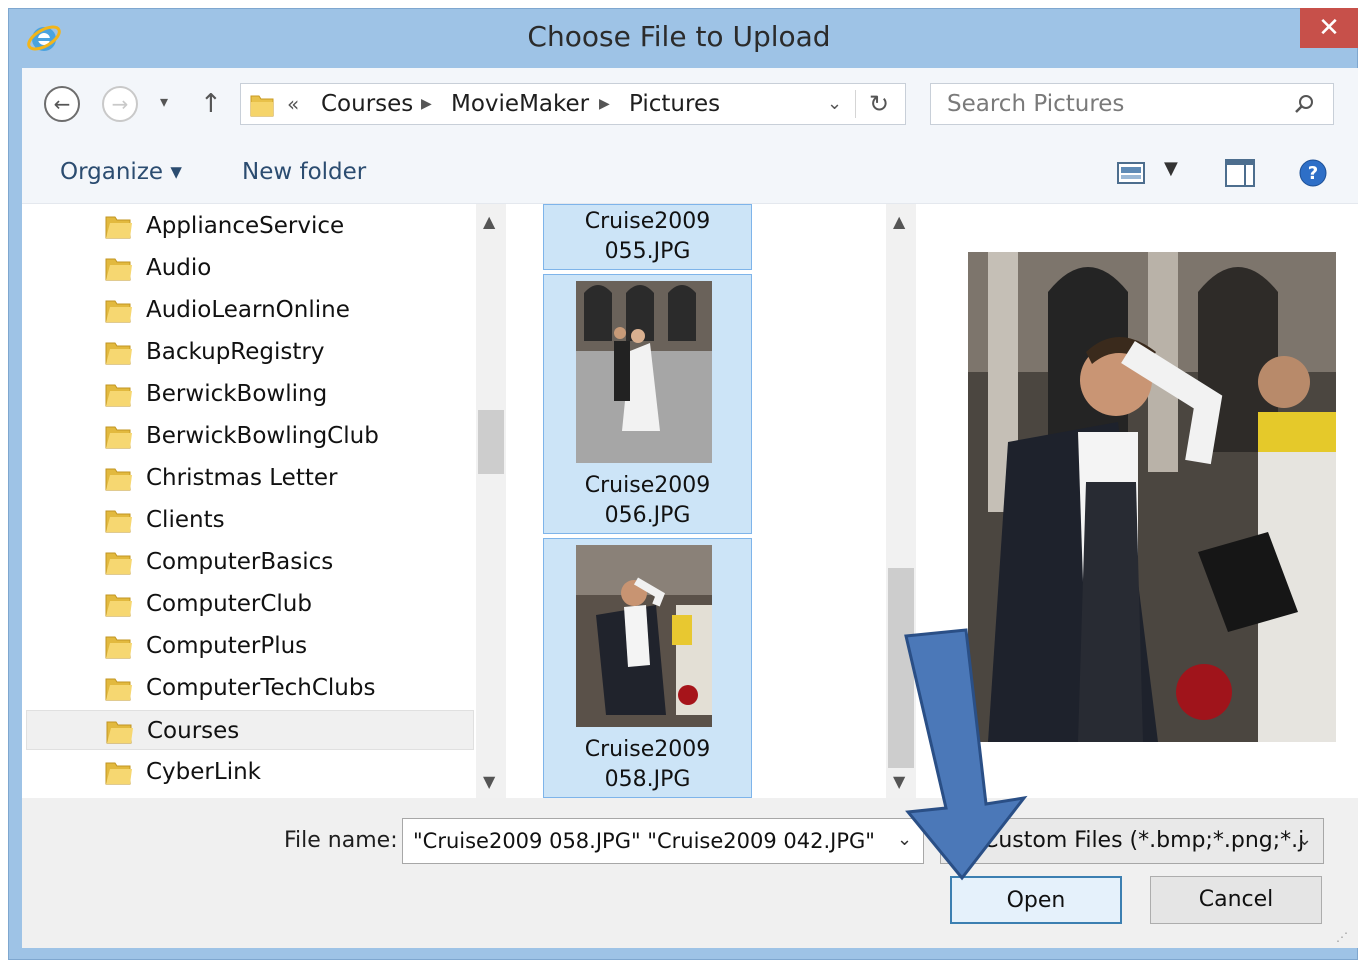 The image size is (1358, 963). I want to click on back-button: ←, so click(62, 104).